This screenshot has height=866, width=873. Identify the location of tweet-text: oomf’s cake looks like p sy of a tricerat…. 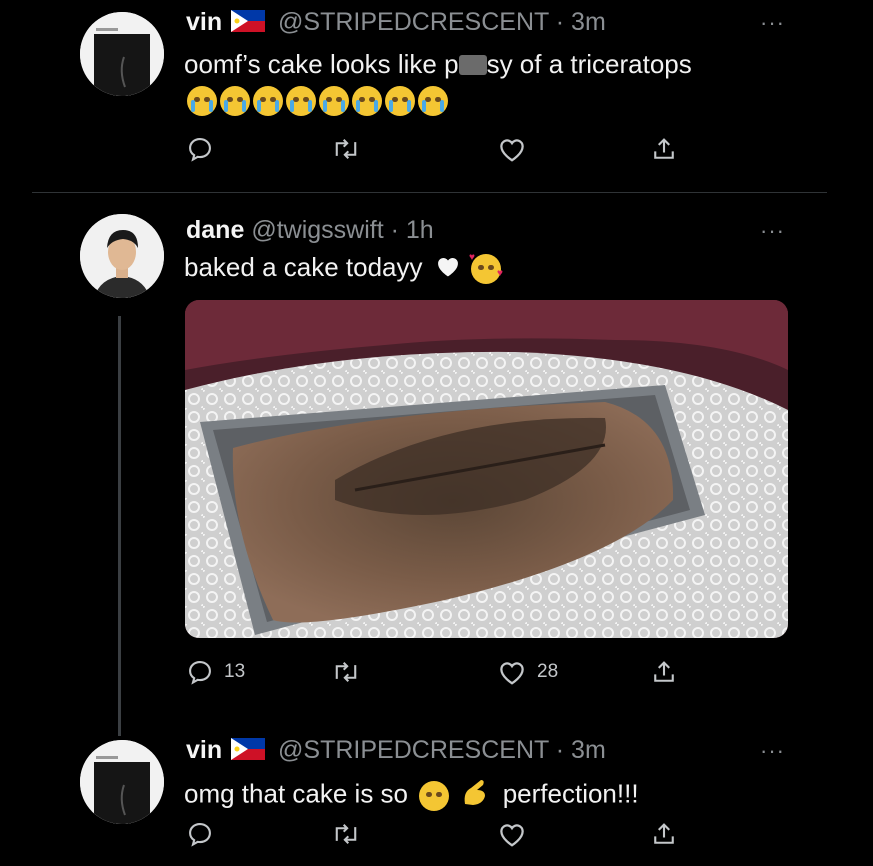
(438, 64).